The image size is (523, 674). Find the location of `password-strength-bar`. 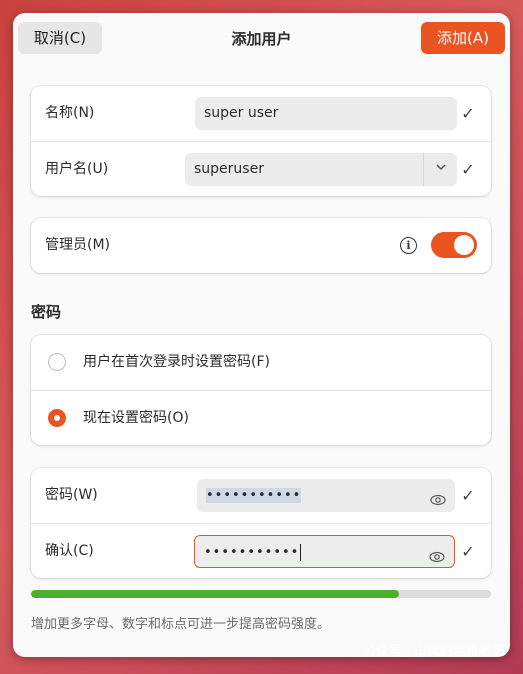

password-strength-bar is located at coordinates (261, 594).